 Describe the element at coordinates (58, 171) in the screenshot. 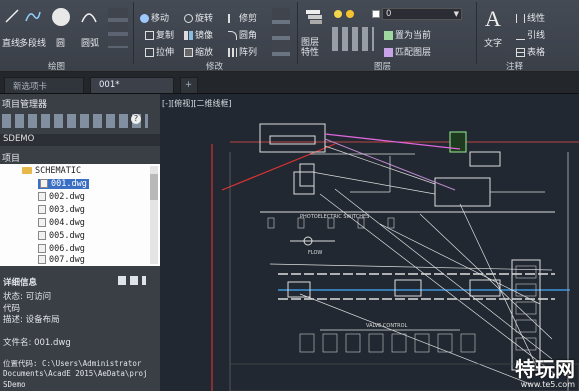

I see `tree-root-label: SCHEMATIC` at that location.